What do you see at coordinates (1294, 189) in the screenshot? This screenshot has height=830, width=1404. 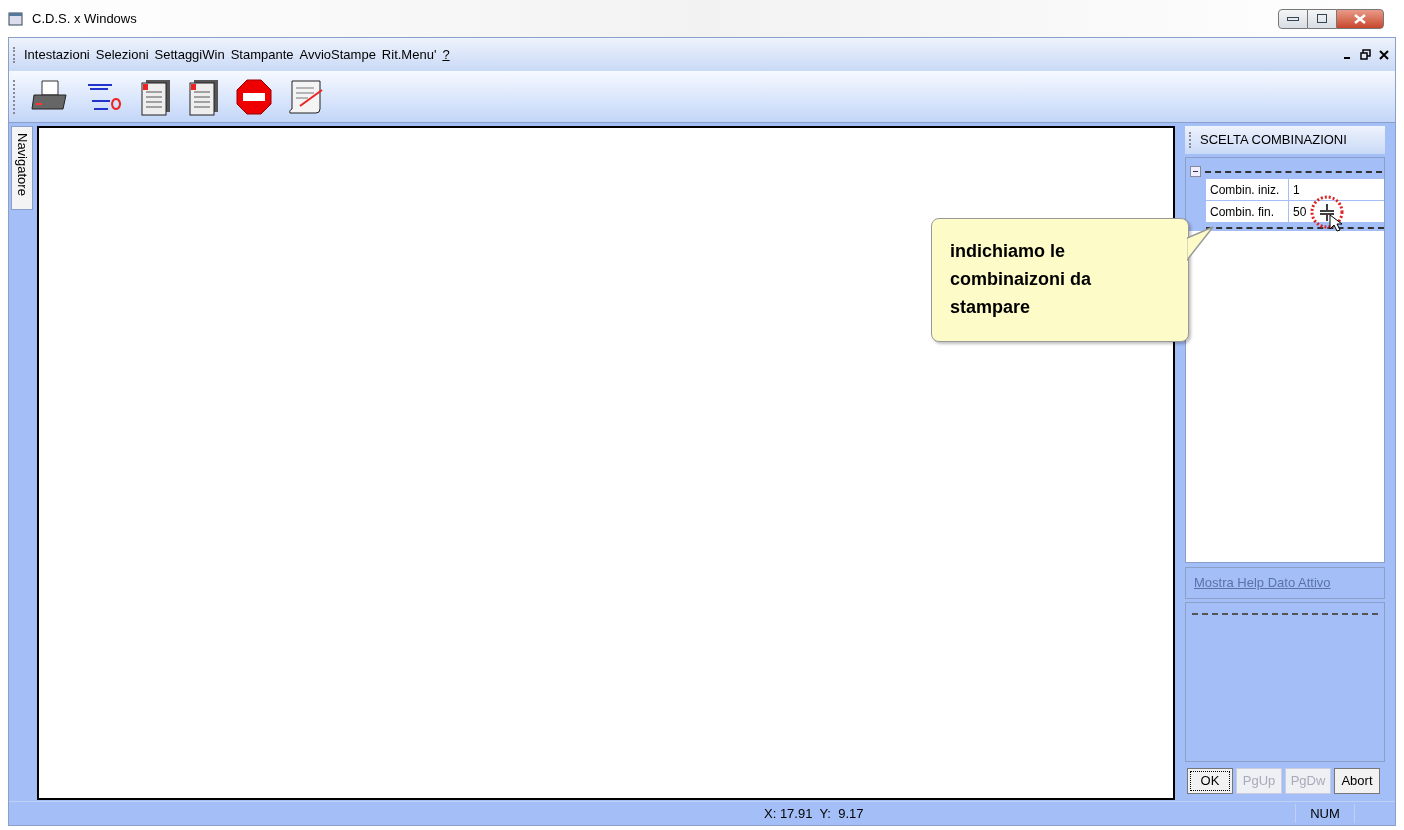 I see `property-value: 1` at bounding box center [1294, 189].